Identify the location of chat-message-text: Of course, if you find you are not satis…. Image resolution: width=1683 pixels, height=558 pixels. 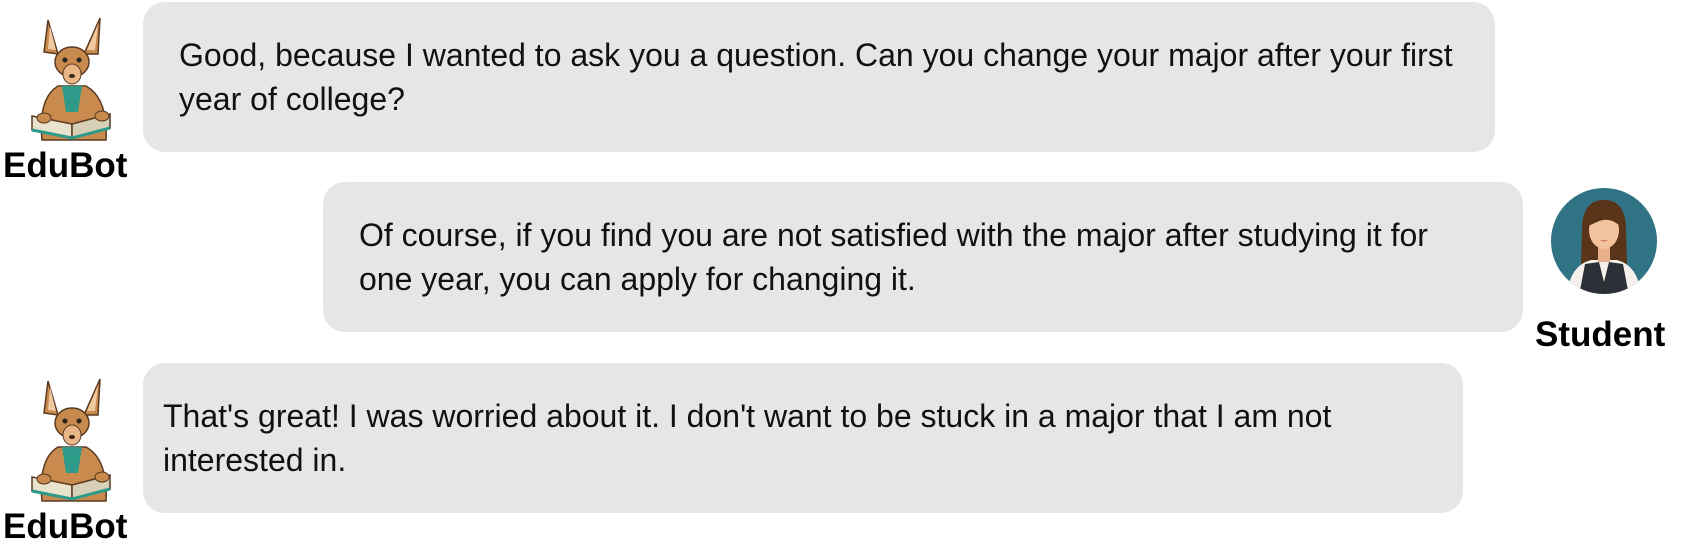
(893, 257).